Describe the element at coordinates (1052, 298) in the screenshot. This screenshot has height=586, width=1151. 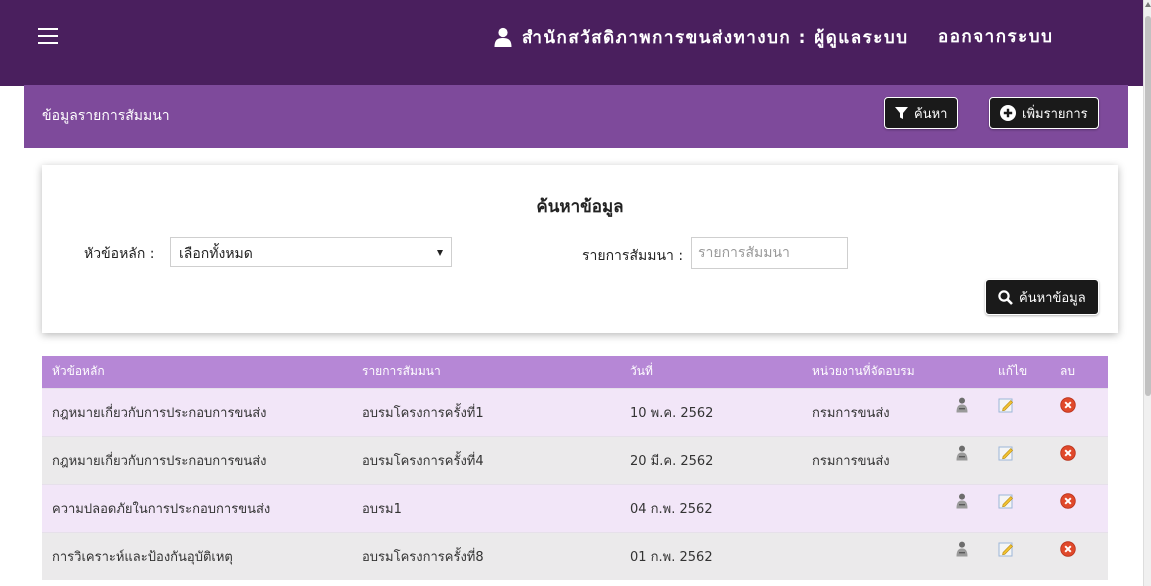
I see `search-submit-label: ค้นหาข้อมูล` at that location.